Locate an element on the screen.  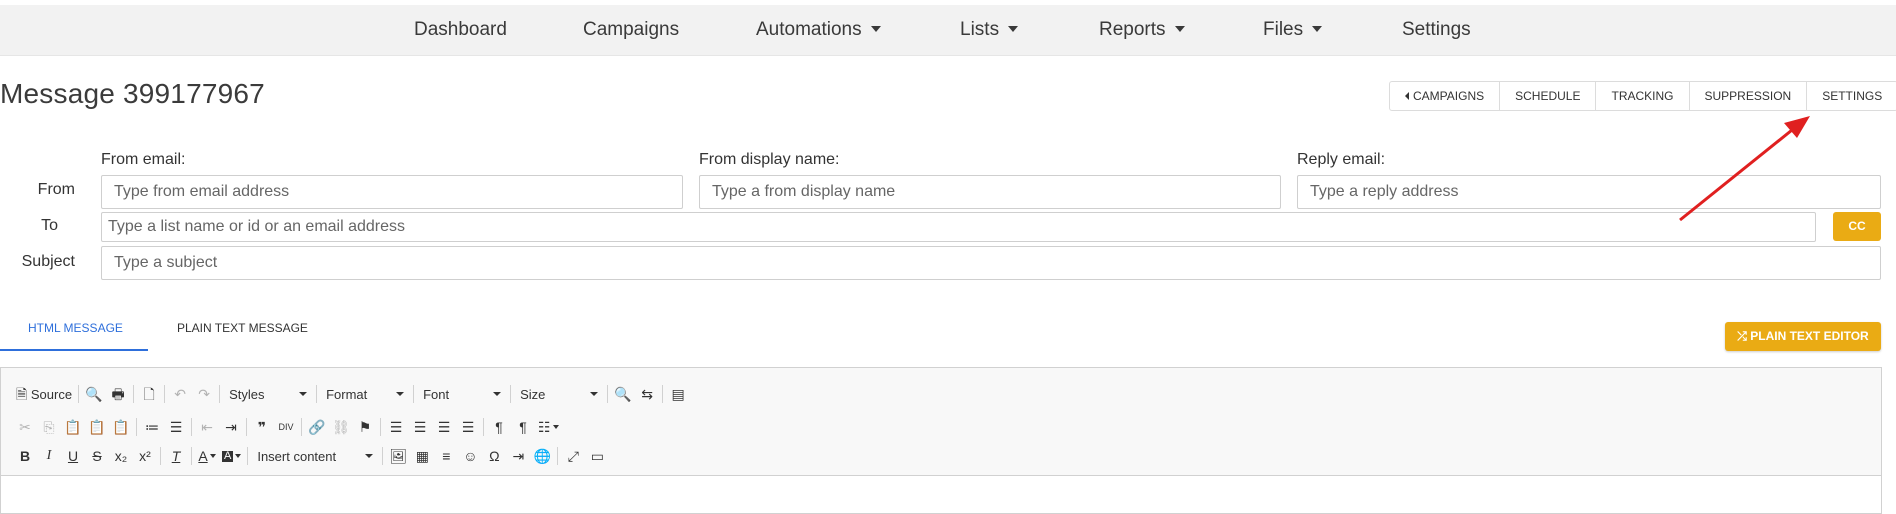
paste-word-icon: 📋 is located at coordinates (121, 427).